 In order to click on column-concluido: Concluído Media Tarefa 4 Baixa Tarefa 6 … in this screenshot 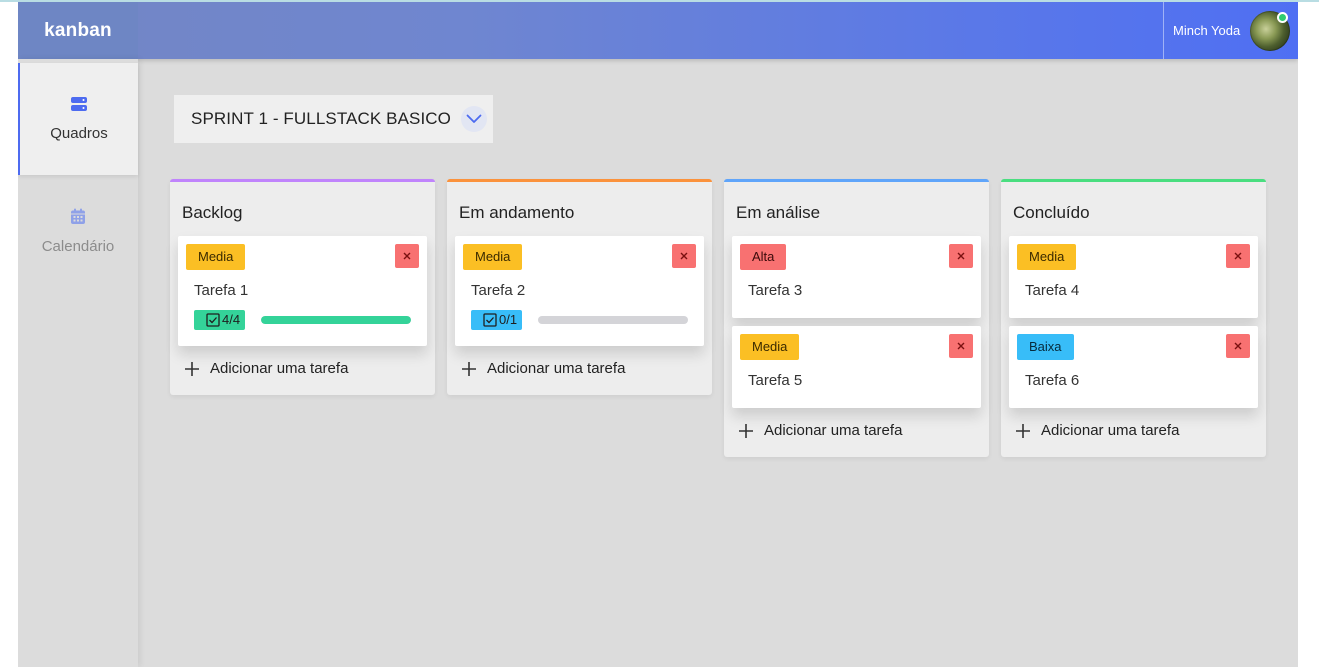, I will do `click(1133, 318)`.